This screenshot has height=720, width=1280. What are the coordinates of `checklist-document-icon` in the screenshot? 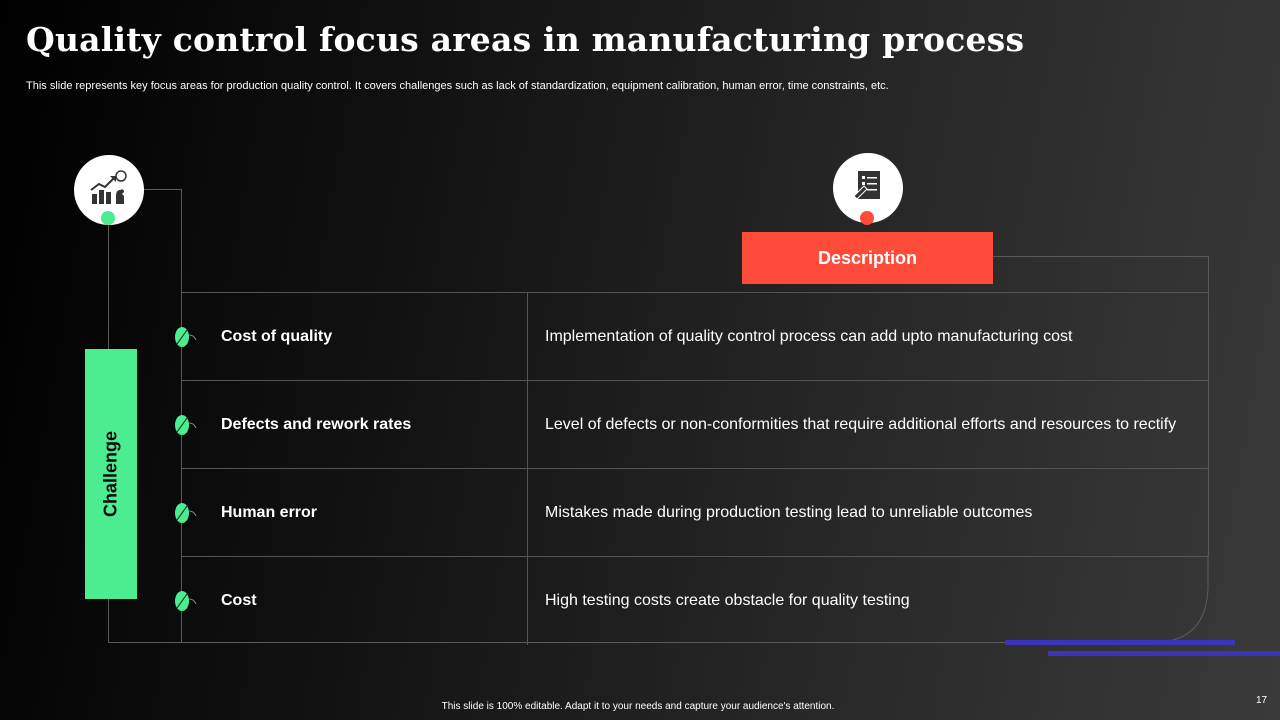 It's located at (868, 188).